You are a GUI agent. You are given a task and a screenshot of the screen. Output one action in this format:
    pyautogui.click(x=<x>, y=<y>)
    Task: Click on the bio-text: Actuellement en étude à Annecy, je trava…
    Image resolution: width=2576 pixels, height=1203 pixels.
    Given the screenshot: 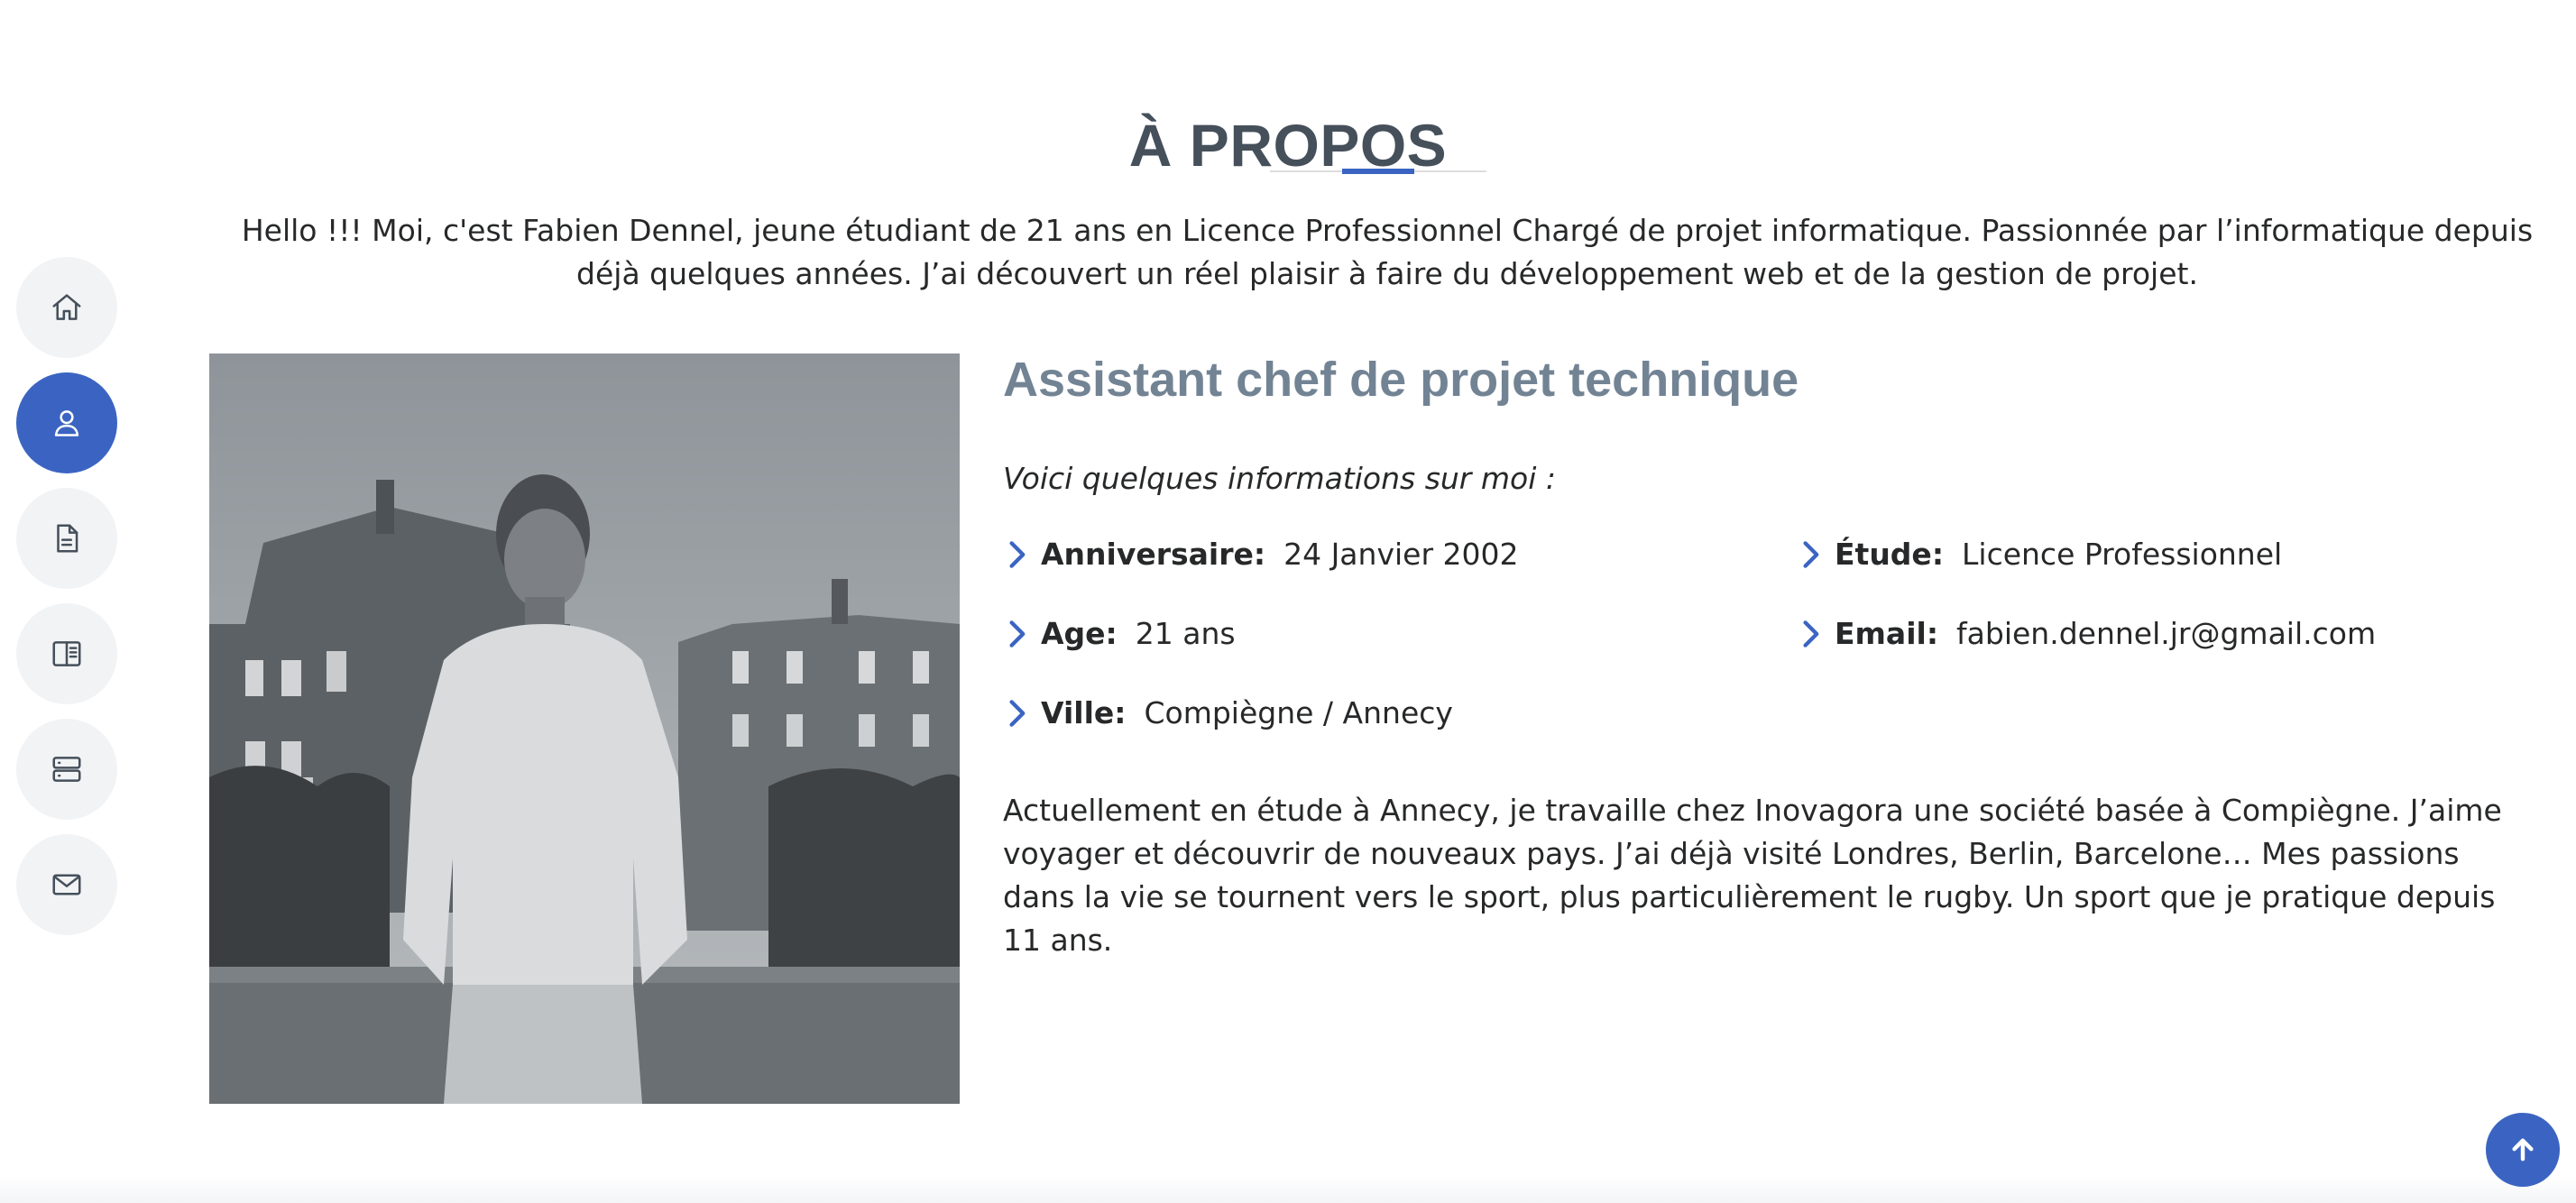 What is the action you would take?
    pyautogui.click(x=1753, y=875)
    